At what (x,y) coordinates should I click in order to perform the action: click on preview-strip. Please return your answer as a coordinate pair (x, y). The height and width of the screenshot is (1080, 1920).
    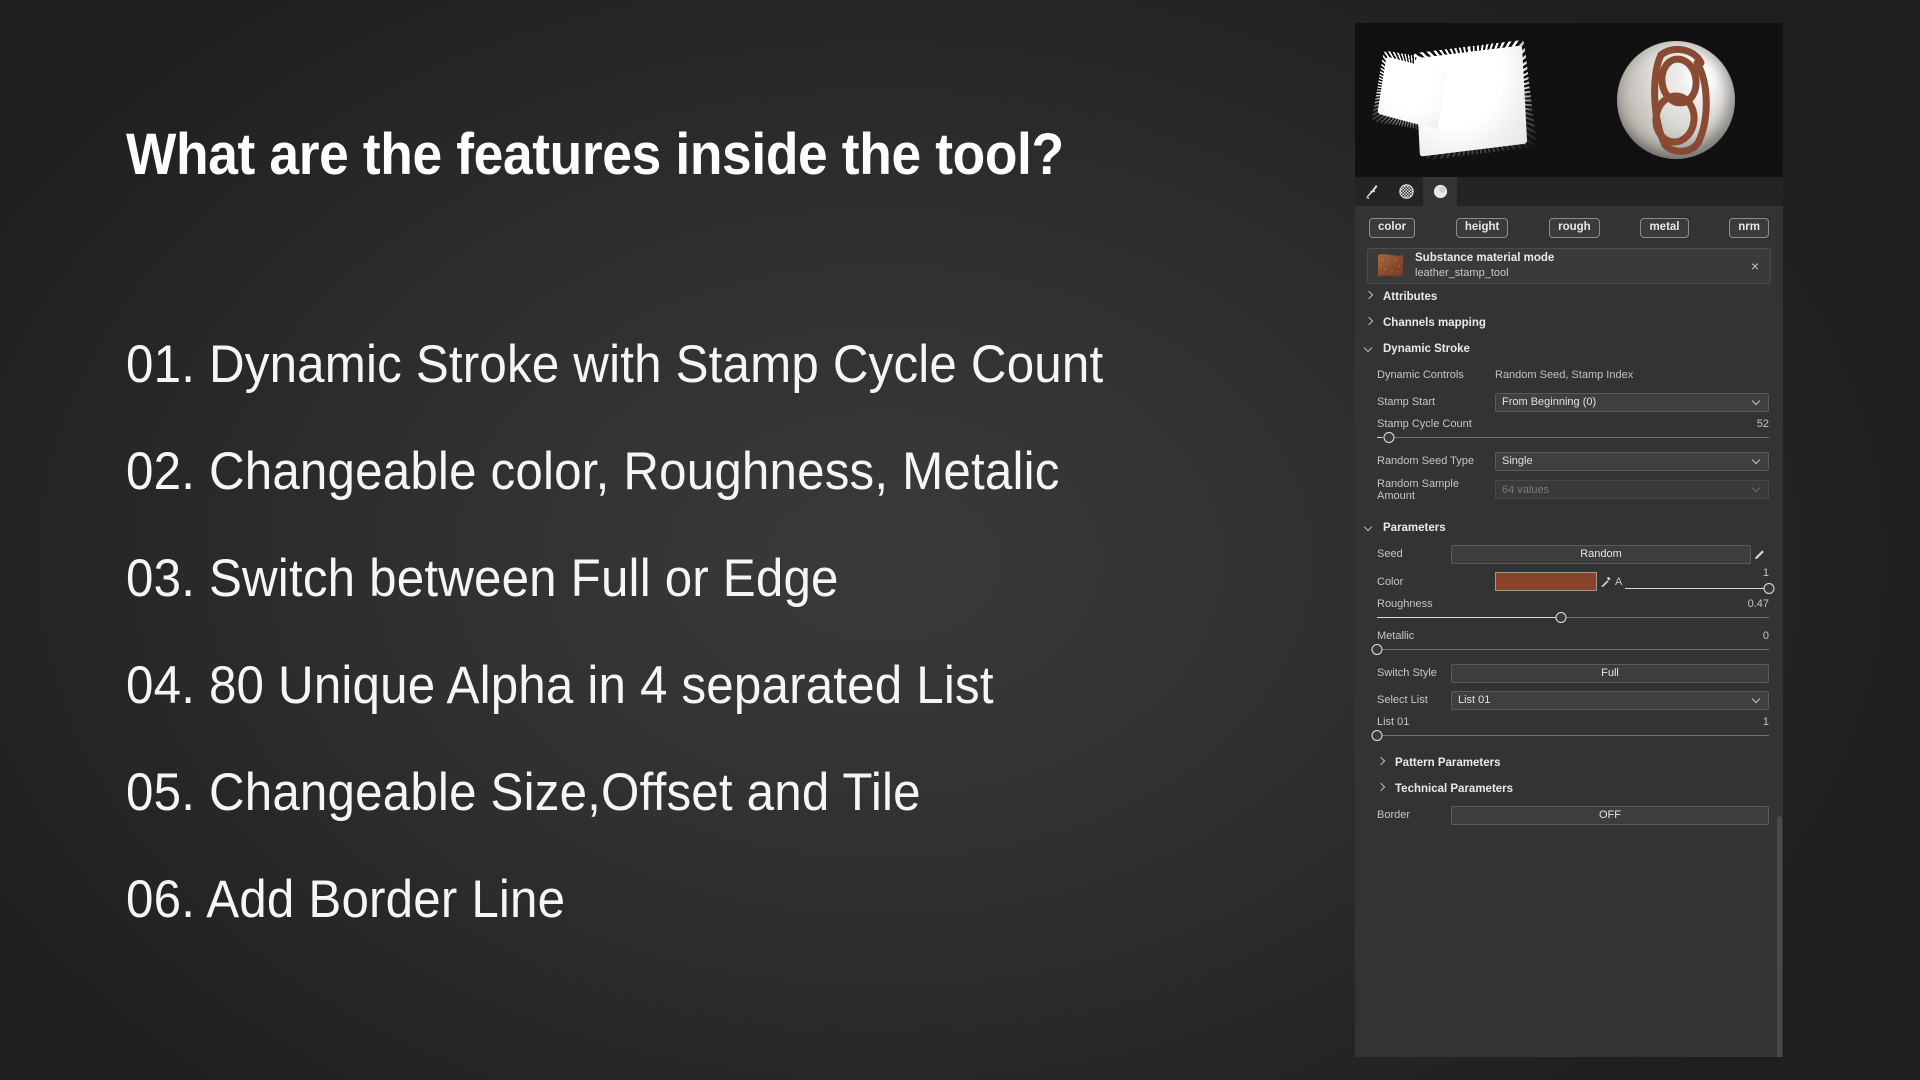
    Looking at the image, I should click on (1569, 100).